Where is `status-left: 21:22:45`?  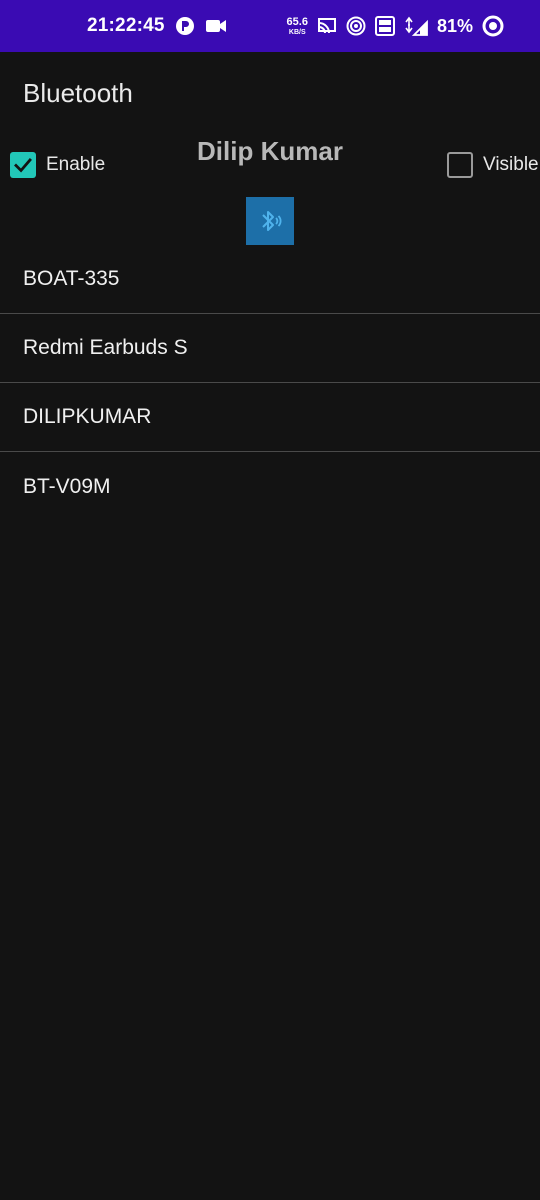
status-left: 21:22:45 is located at coordinates (157, 26).